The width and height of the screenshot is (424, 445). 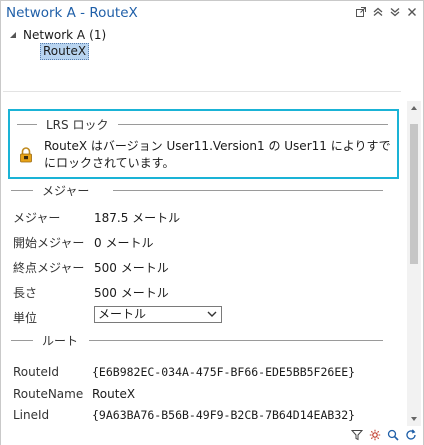 What do you see at coordinates (49, 268) in the screenshot?
I see `end-measure-label: 終点メジャー` at bounding box center [49, 268].